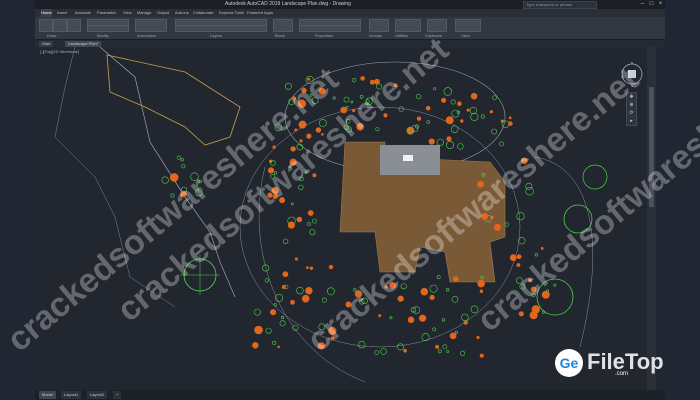 Image resolution: width=700 pixels, height=400 pixels. Describe the element at coordinates (83, 13) in the screenshot. I see `tab-annotate: Annotate` at that location.